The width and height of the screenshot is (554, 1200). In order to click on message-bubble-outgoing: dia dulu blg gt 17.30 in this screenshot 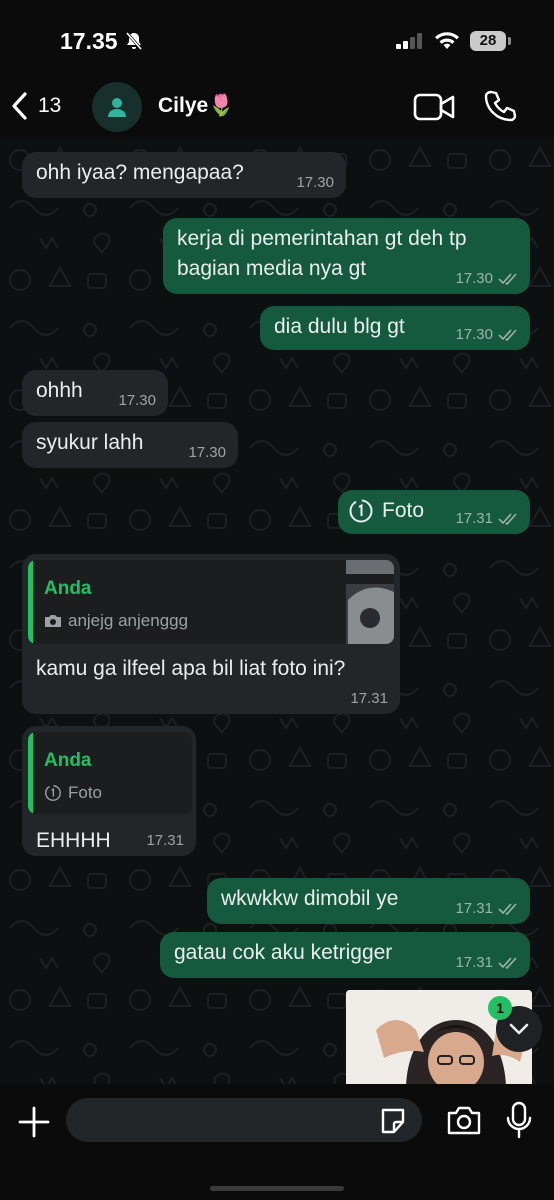, I will do `click(395, 328)`.